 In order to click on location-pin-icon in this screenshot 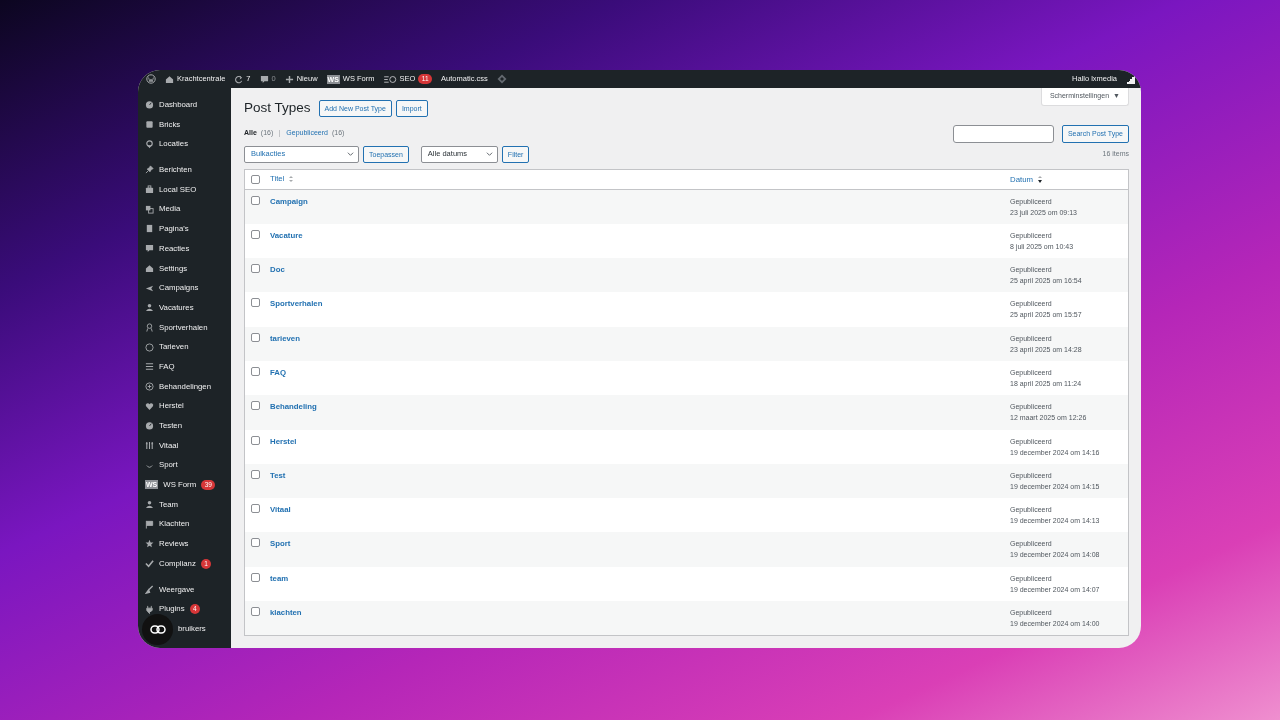, I will do `click(149, 144)`.